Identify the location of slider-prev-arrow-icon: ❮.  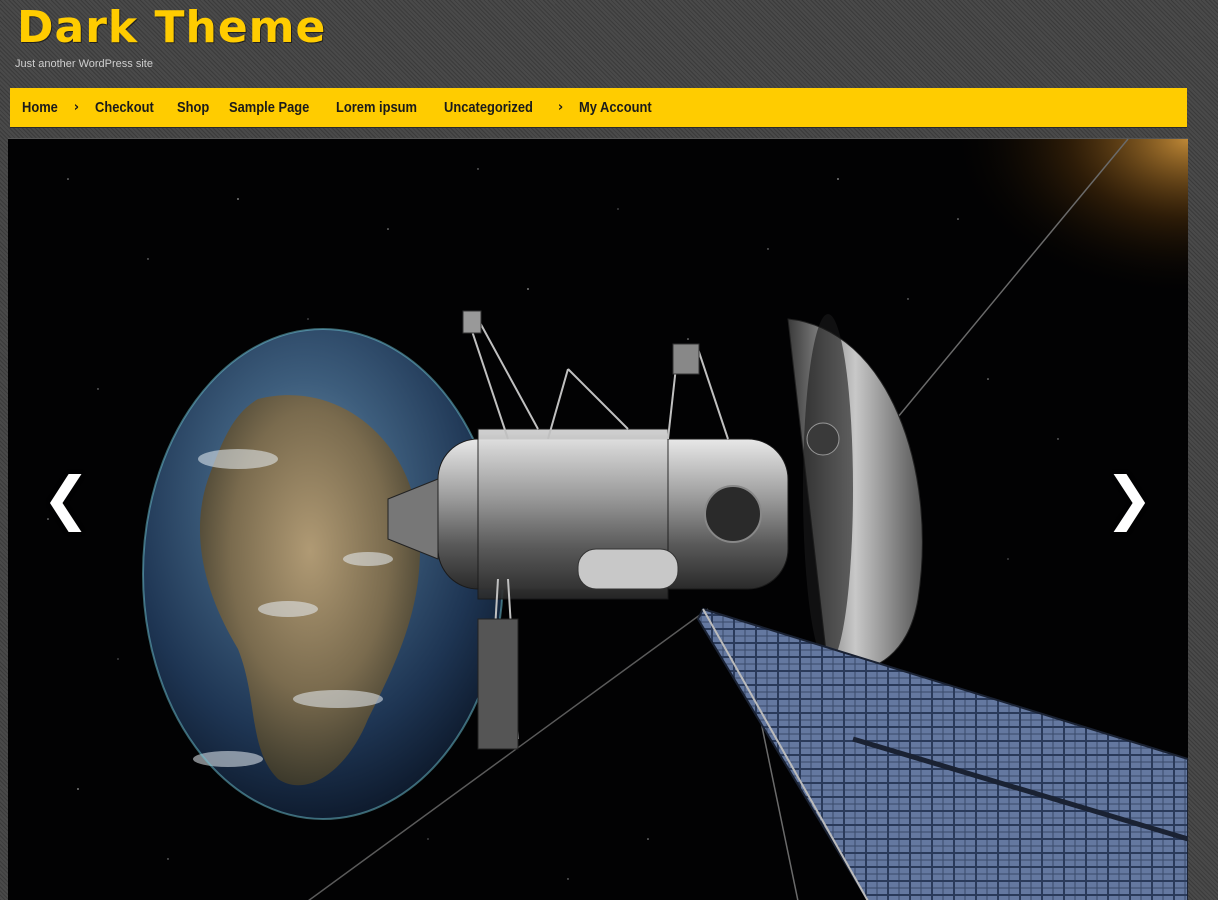
(66, 498).